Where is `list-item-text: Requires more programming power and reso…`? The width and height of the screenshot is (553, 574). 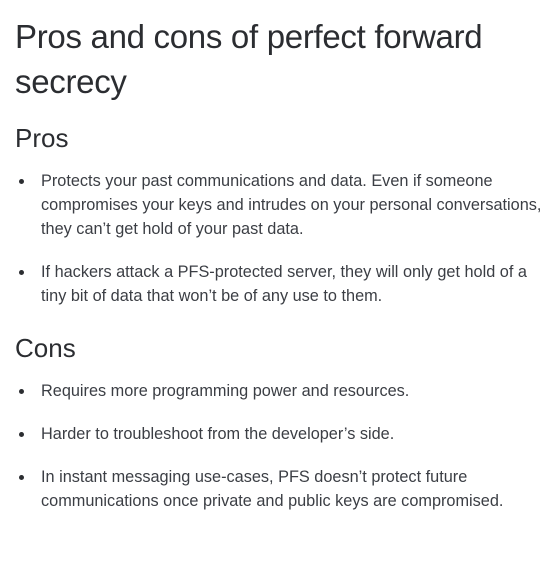
list-item-text: Requires more programming power and reso… is located at coordinates (225, 391).